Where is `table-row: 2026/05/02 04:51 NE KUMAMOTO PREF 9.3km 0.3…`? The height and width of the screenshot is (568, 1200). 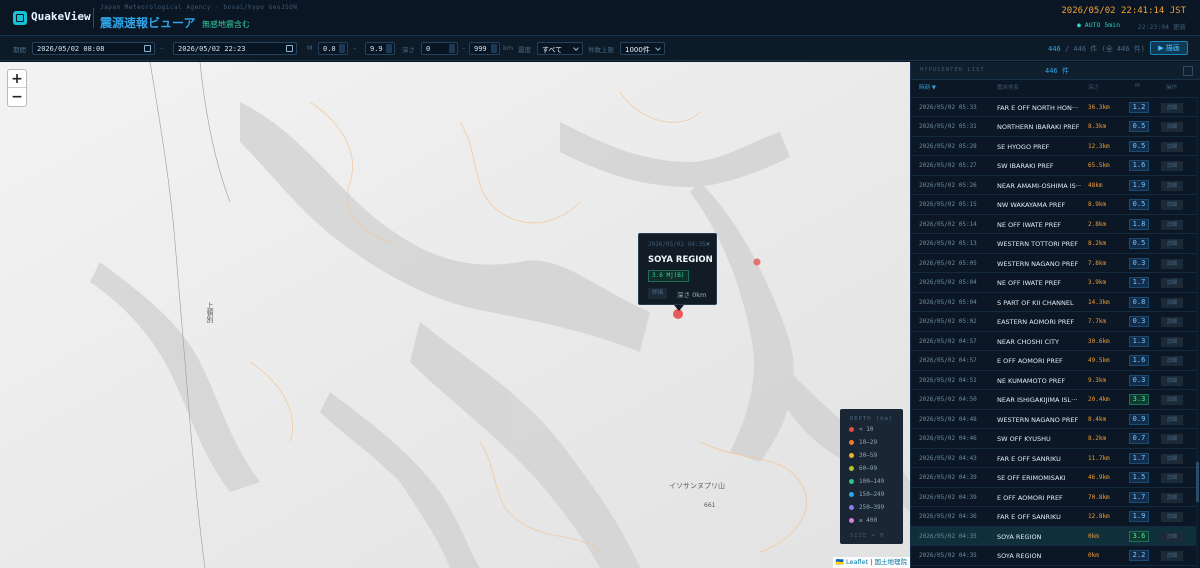
table-row: 2026/05/02 04:51 NE KUMAMOTO PREF 9.3km 0.3… is located at coordinates (1053, 380).